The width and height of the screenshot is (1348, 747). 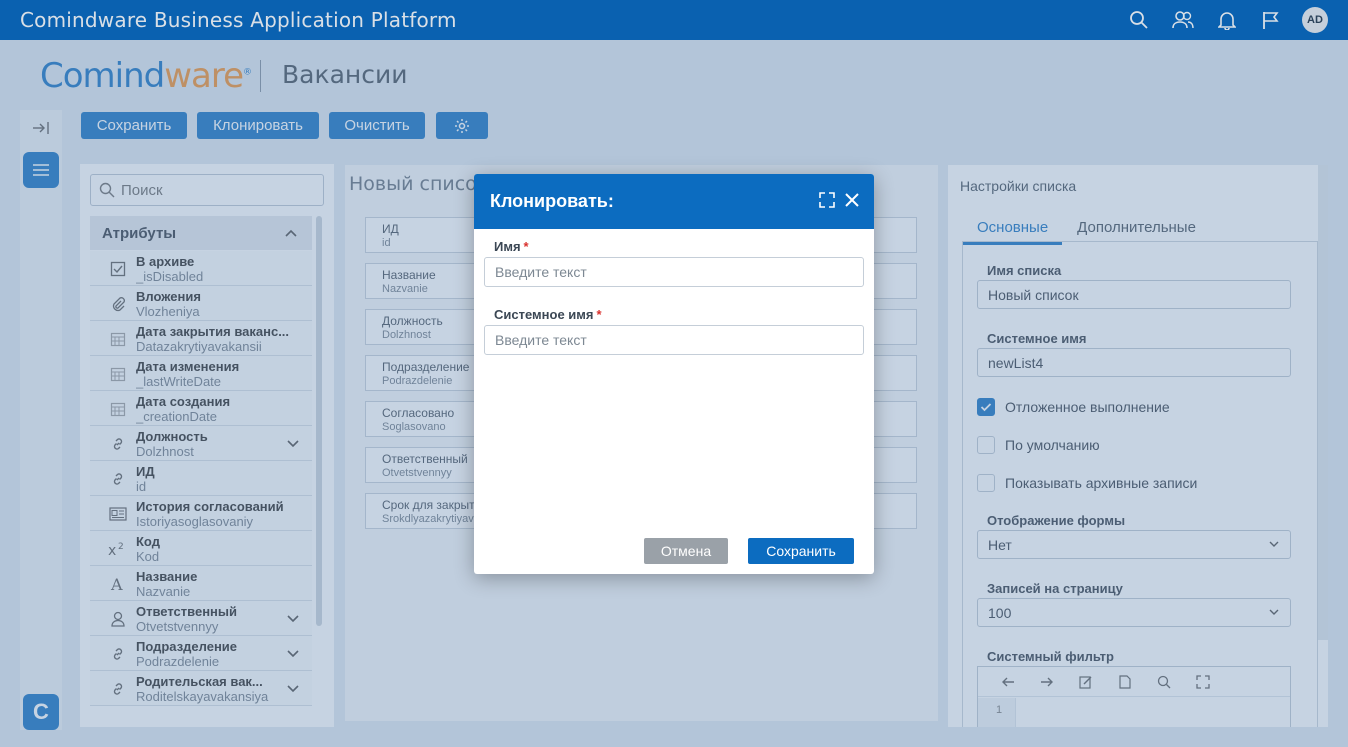 I want to click on dialog-title: Клонировать:, so click(x=552, y=201).